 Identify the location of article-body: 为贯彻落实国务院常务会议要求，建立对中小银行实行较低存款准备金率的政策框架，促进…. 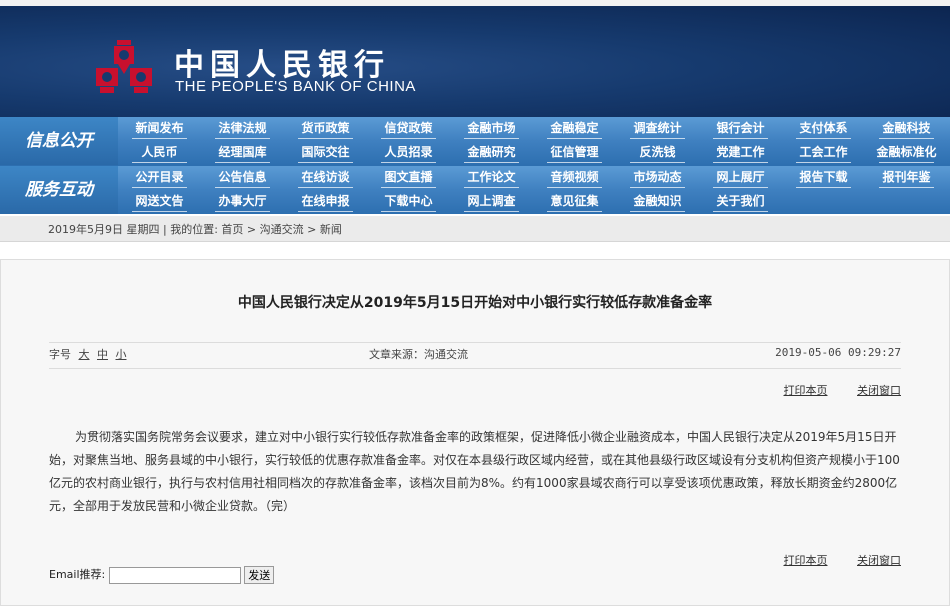
(474, 471).